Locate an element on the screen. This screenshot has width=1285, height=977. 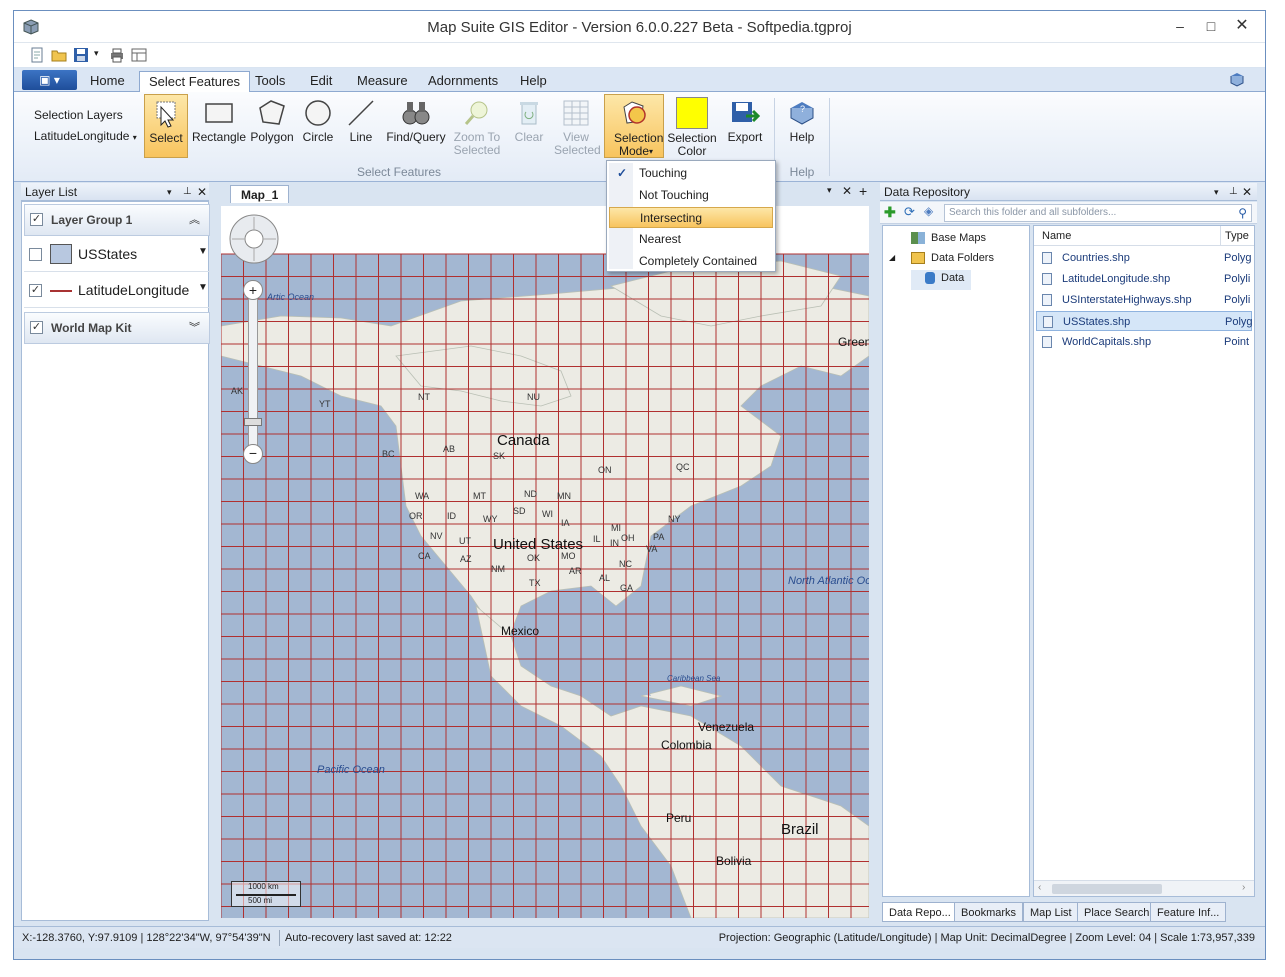
zoom-slider is located at coordinates (253, 369).